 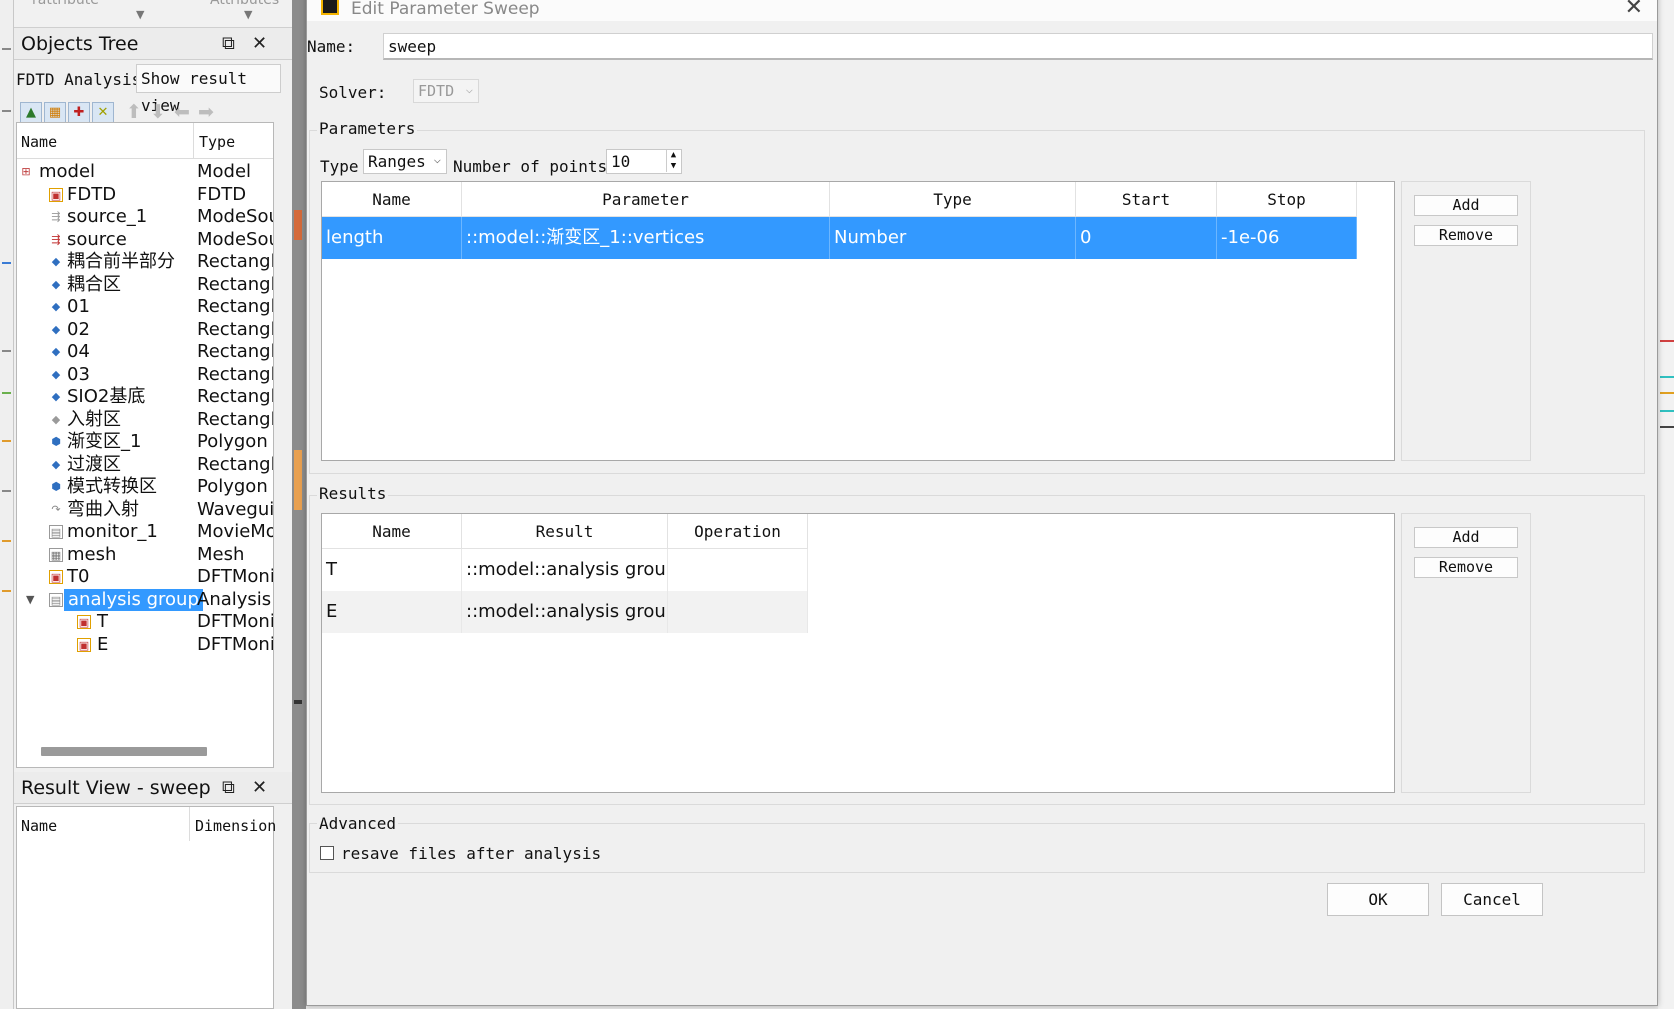 I want to click on resave-checkbox, so click(x=327, y=853).